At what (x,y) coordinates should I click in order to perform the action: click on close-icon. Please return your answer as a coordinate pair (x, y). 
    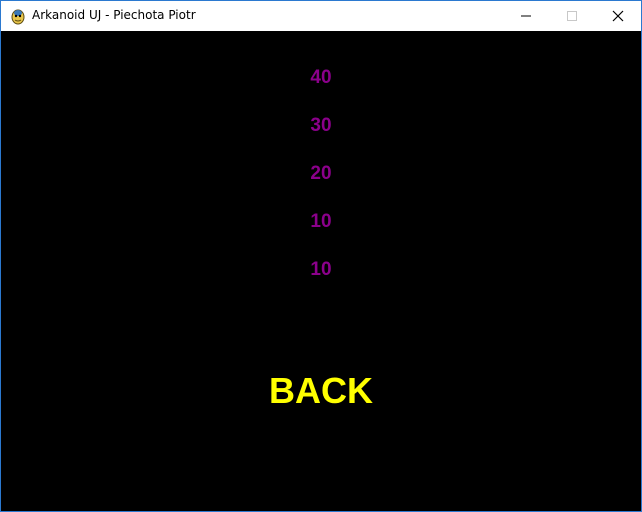
    Looking at the image, I should click on (618, 16).